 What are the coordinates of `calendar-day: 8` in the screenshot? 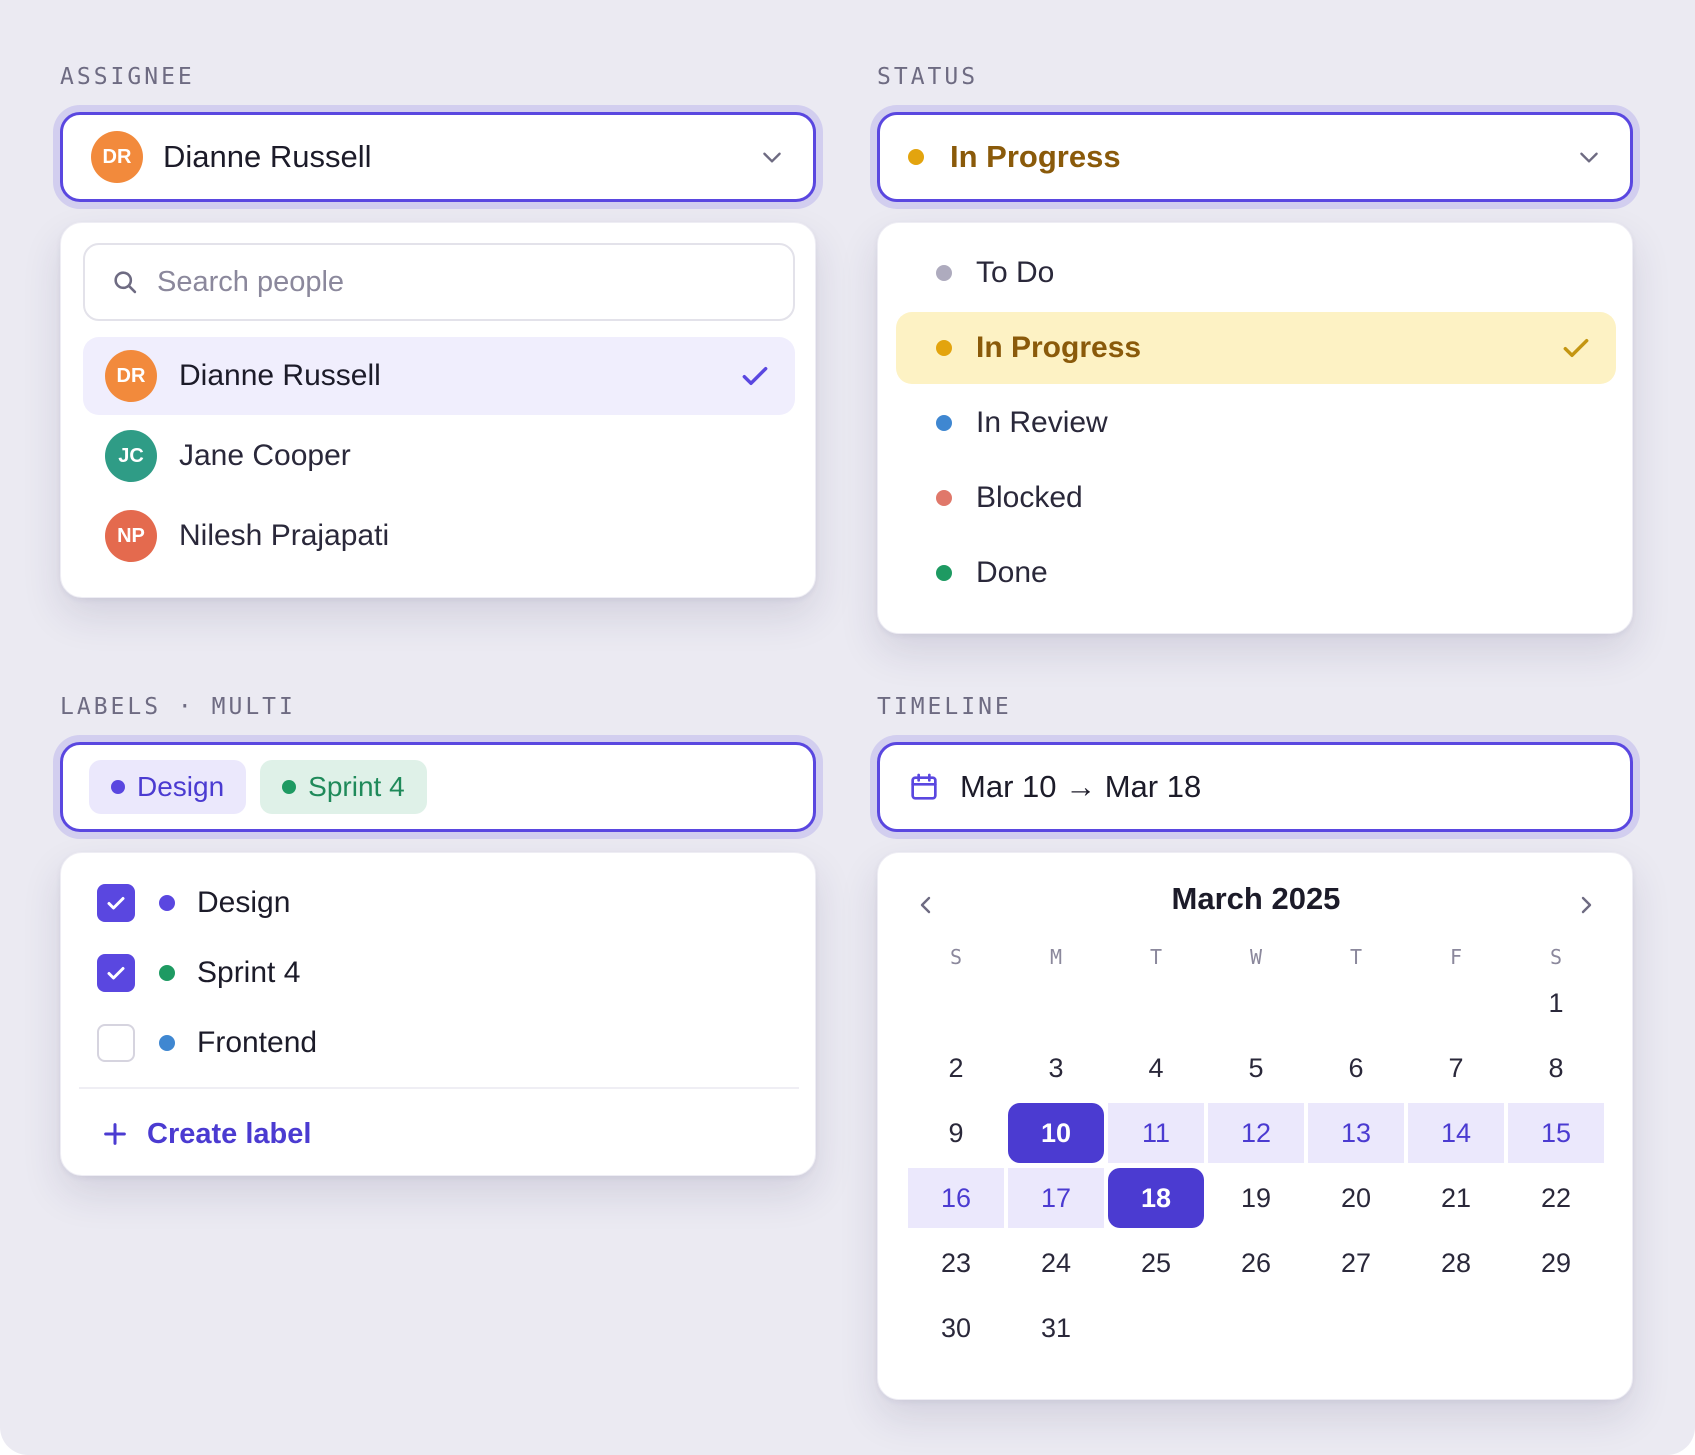 It's located at (1556, 1068).